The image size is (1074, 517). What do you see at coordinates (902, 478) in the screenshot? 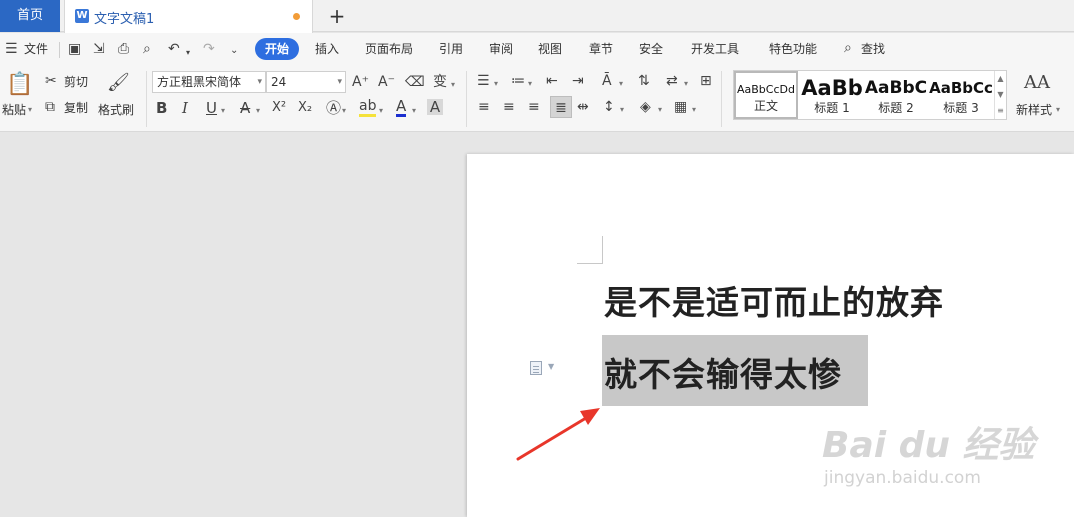
I see `watermark-url: jingyan.baidu.com` at bounding box center [902, 478].